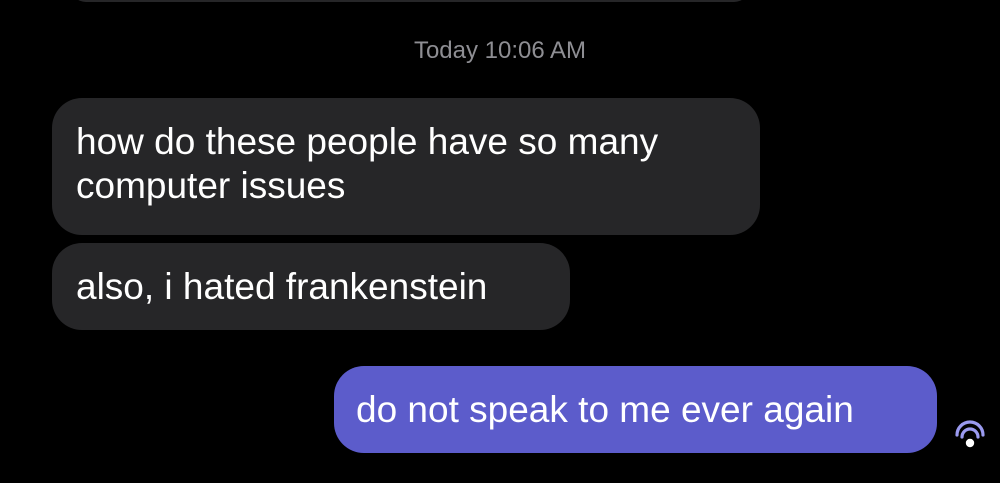 Image resolution: width=1000 pixels, height=483 pixels. What do you see at coordinates (410, 1) in the screenshot?
I see `previous-message-bubble` at bounding box center [410, 1].